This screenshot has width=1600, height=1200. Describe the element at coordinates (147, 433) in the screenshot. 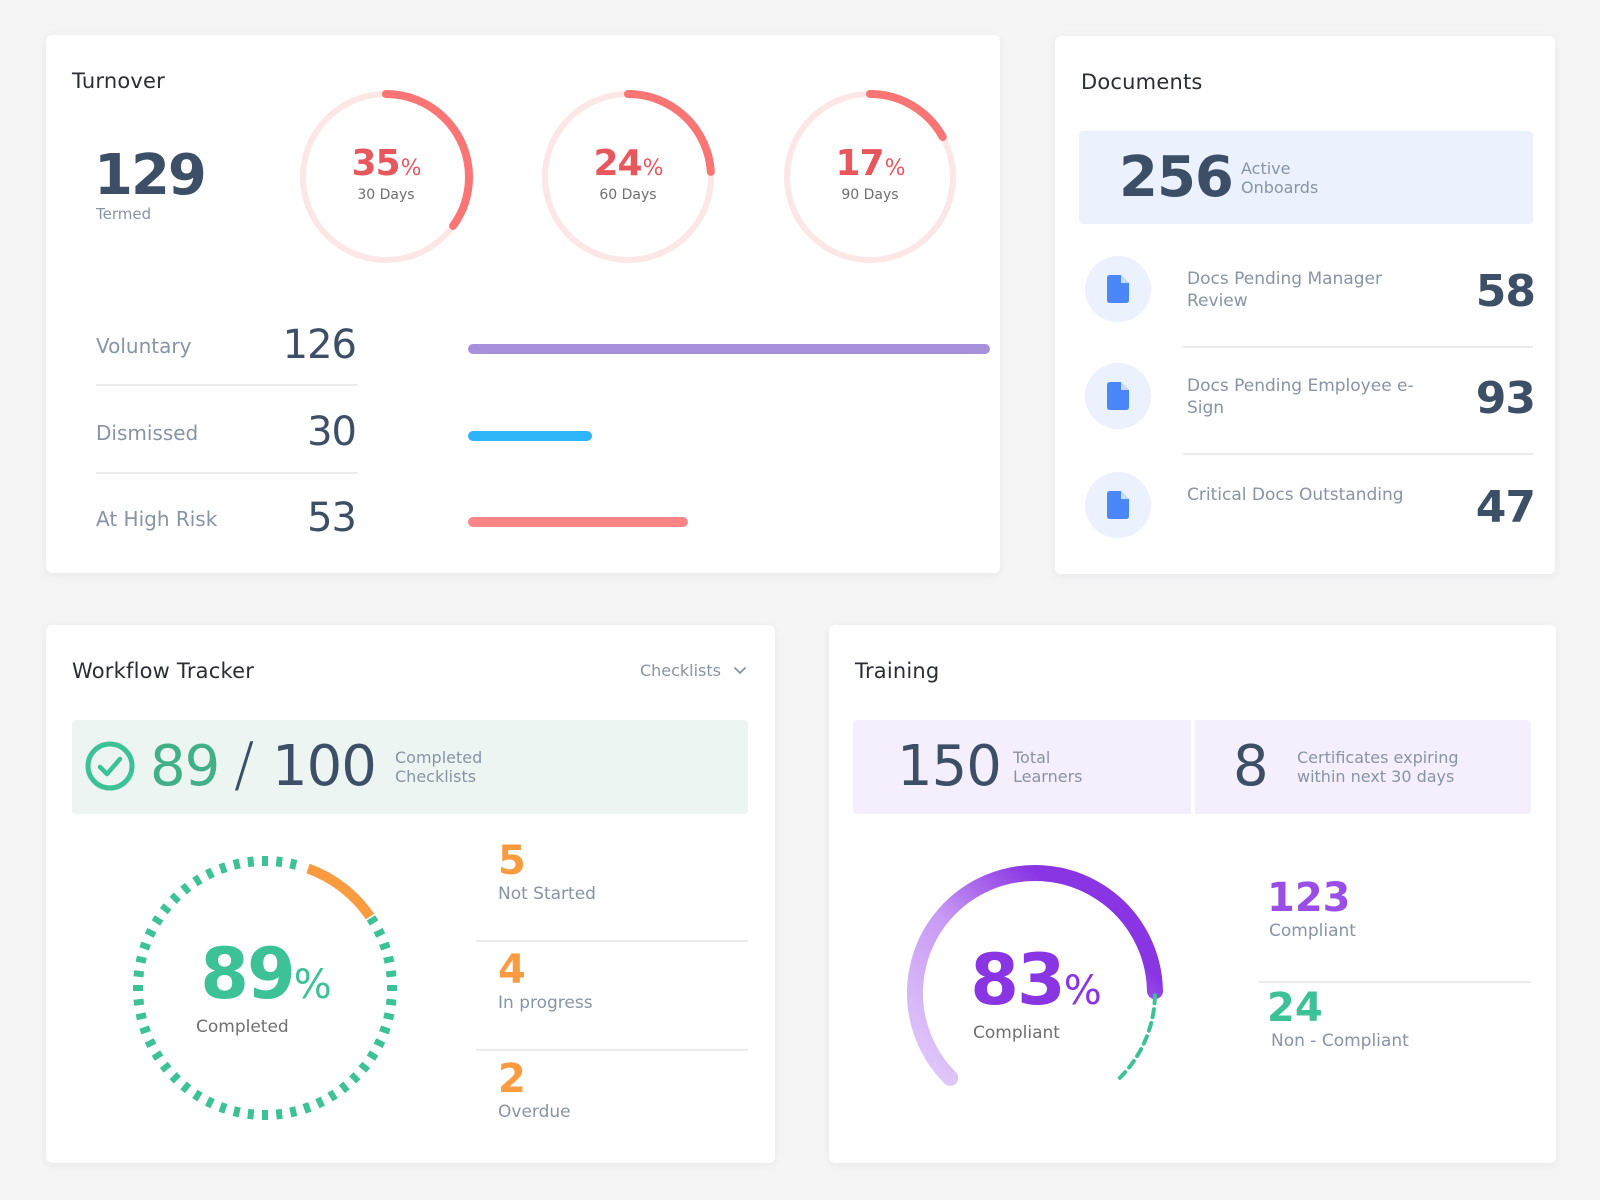

I see `row-label: Dismissed` at that location.